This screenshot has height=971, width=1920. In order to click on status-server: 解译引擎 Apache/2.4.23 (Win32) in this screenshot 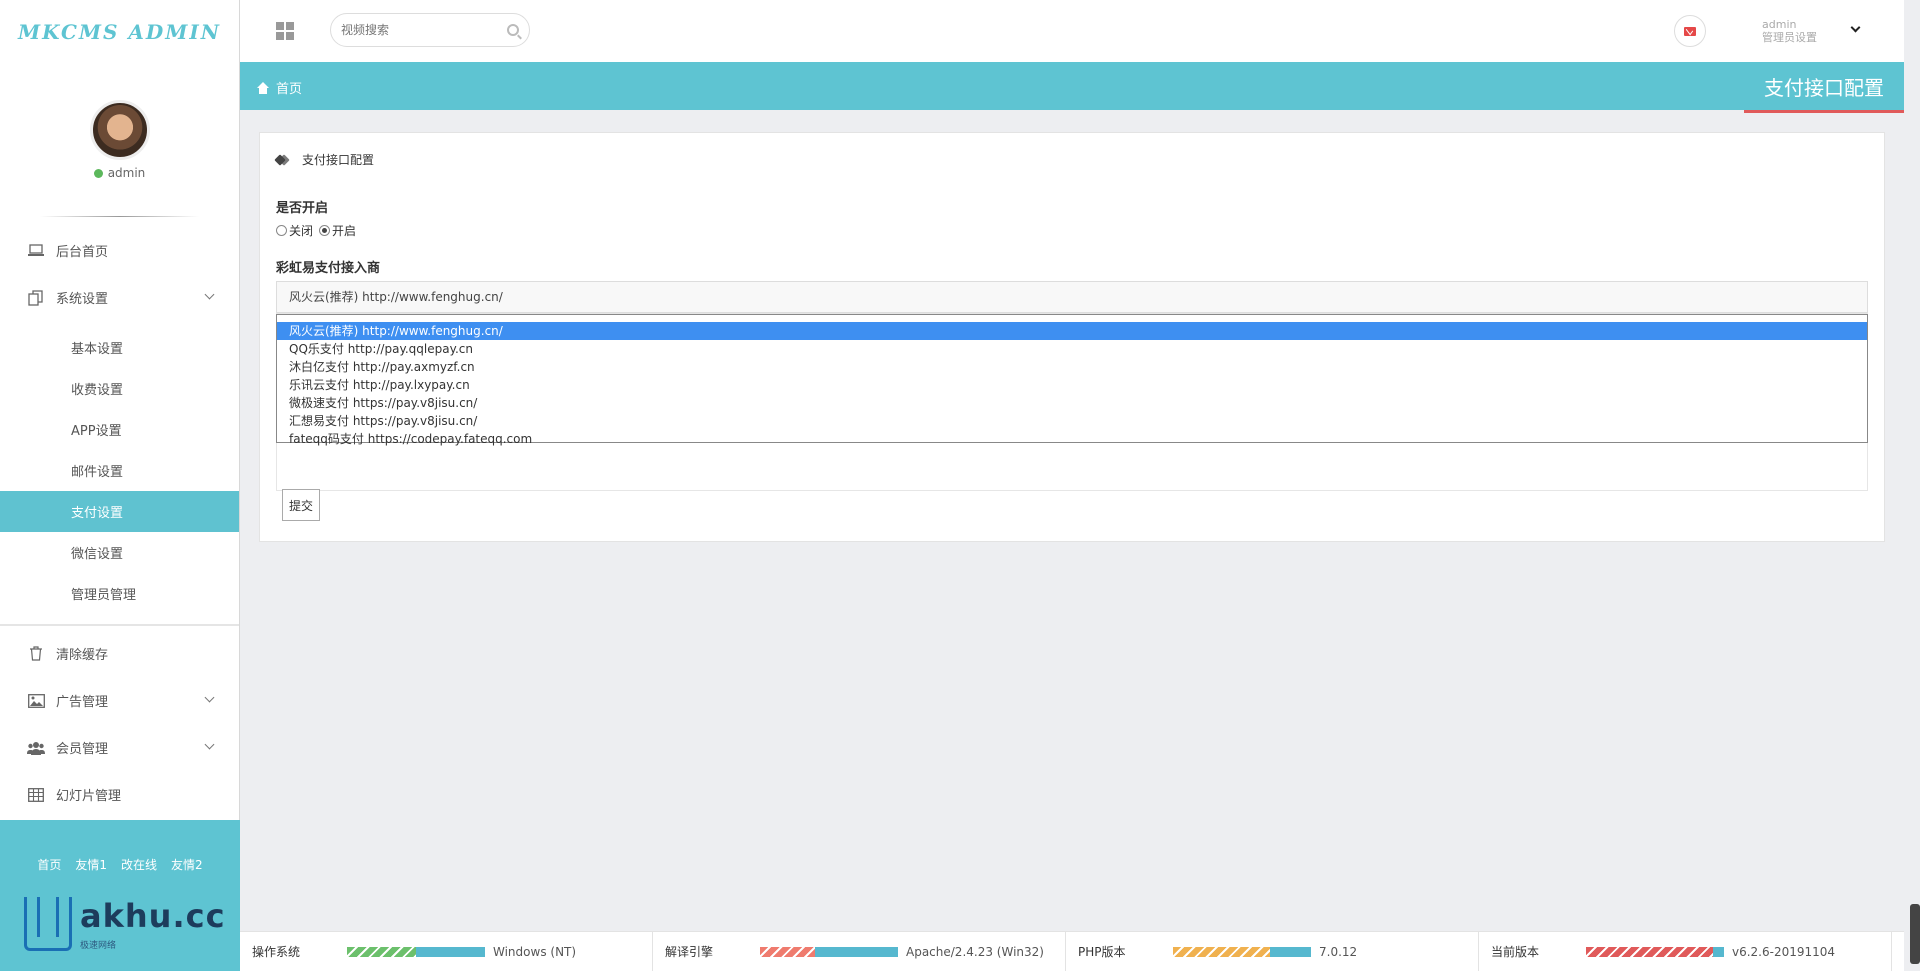, I will do `click(859, 951)`.